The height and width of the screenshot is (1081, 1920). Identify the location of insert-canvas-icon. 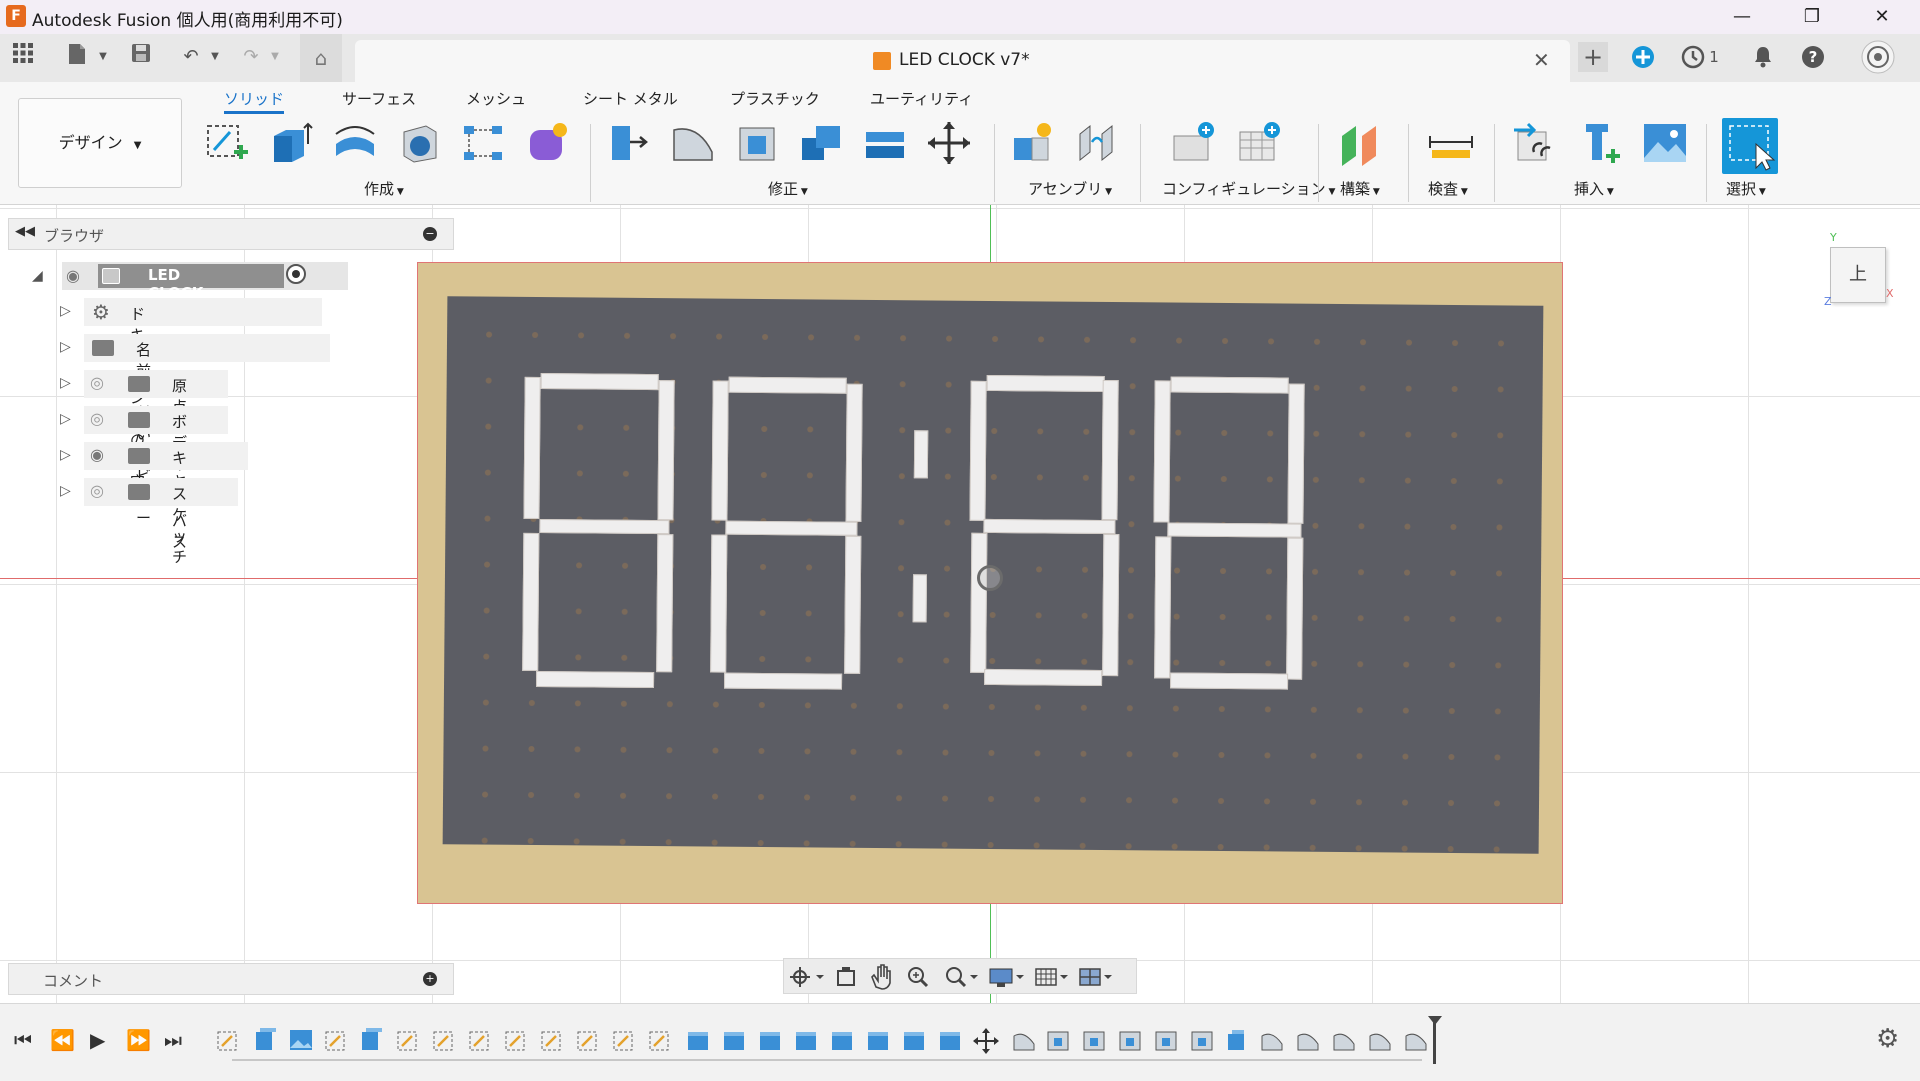
(1665, 143).